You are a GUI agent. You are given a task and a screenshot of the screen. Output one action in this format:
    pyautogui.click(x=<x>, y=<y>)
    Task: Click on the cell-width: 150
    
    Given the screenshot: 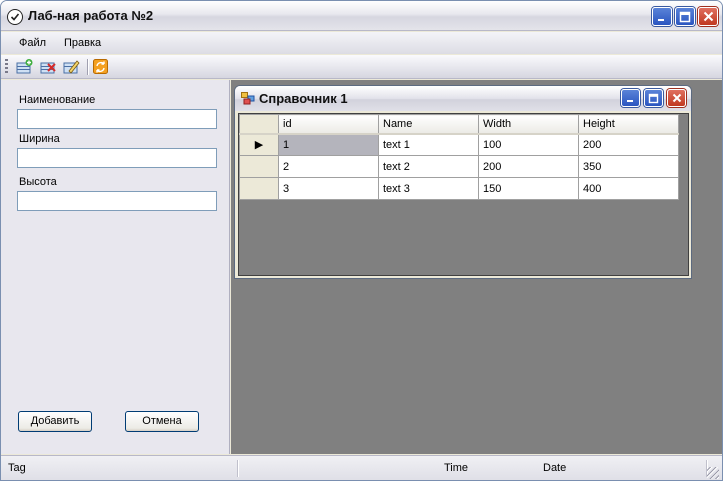 What is the action you would take?
    pyautogui.click(x=528, y=188)
    